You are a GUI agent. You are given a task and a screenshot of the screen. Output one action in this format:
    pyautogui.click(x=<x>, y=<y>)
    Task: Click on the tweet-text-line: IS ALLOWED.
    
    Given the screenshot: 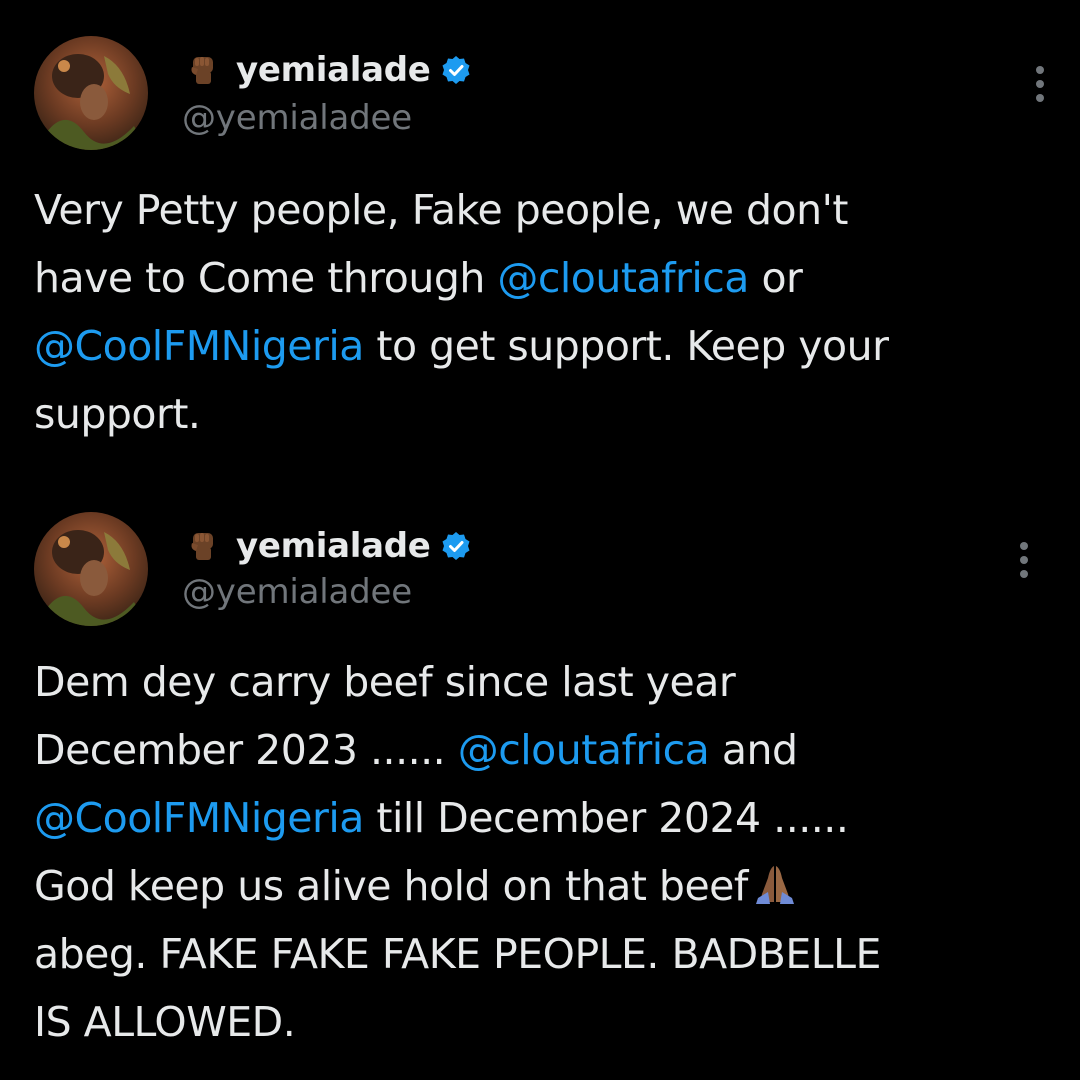 What is the action you would take?
    pyautogui.click(x=549, y=1022)
    